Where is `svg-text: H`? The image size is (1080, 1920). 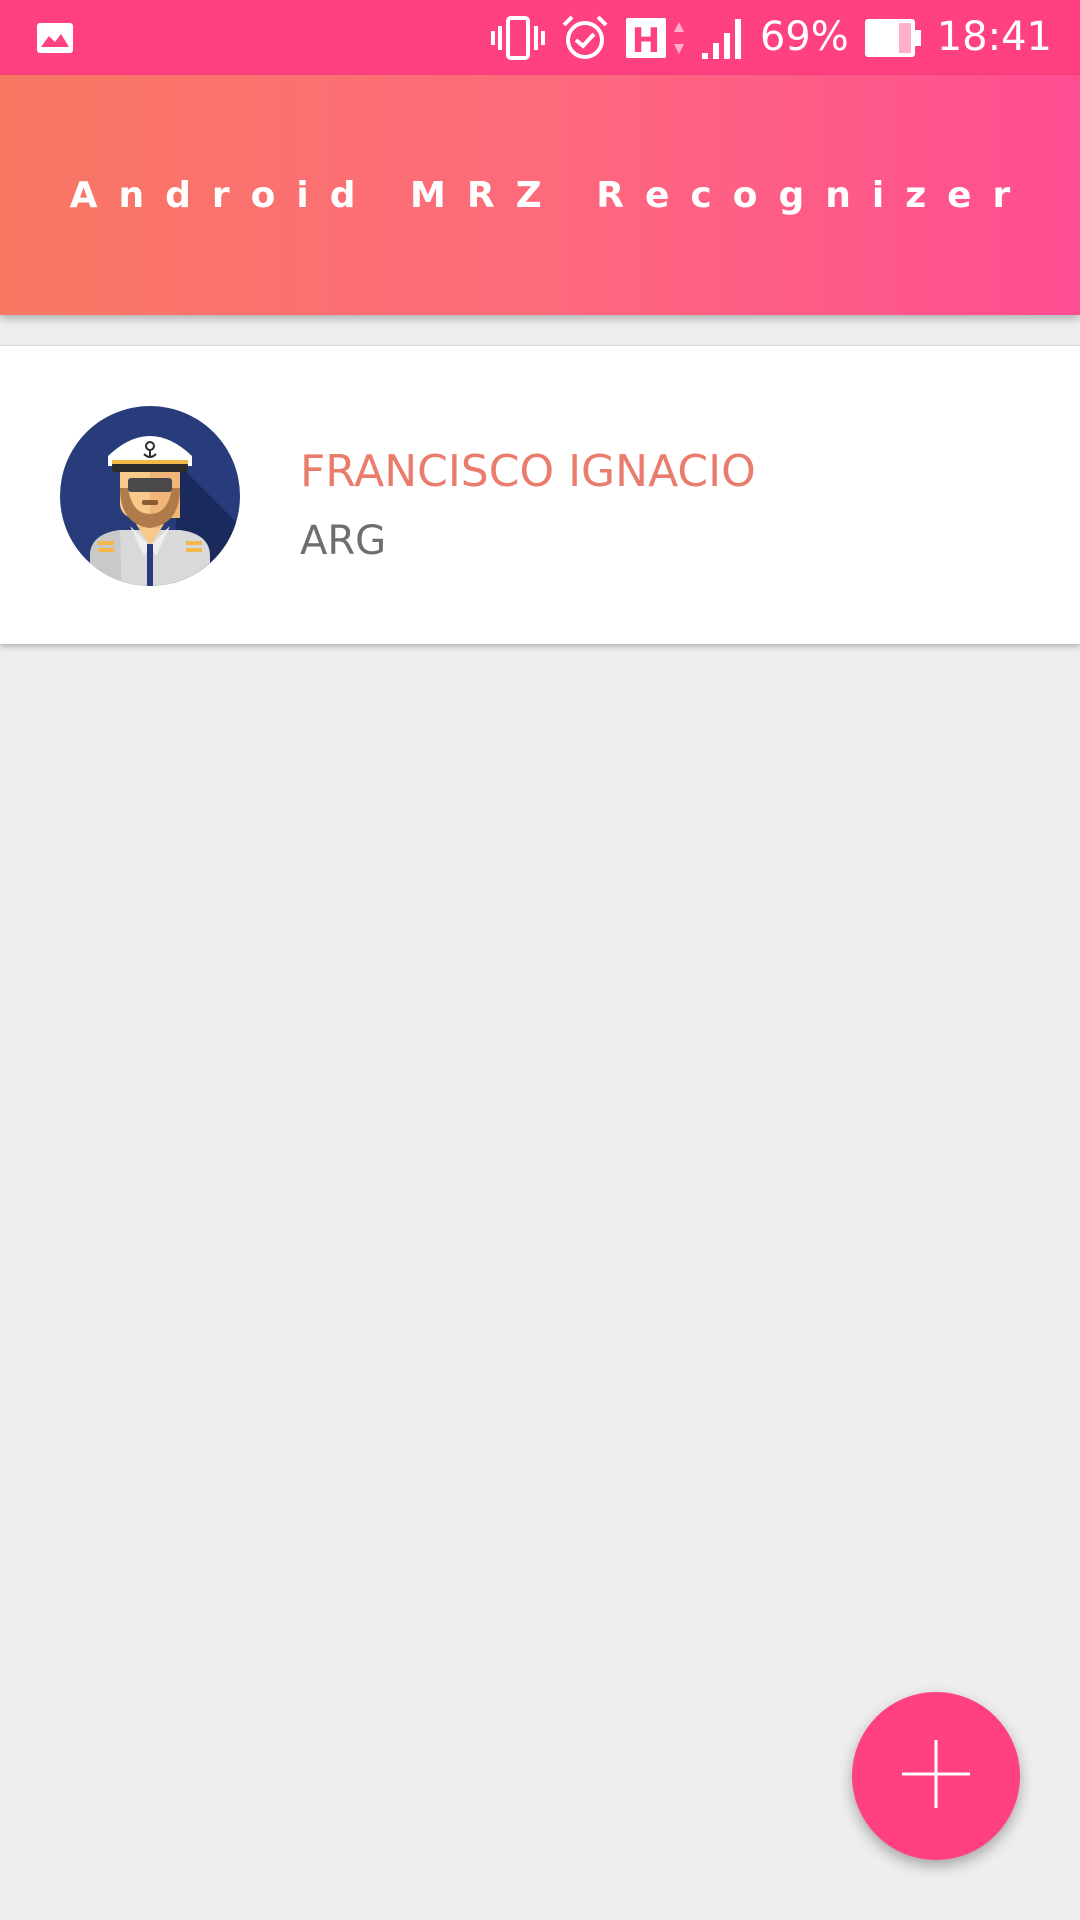
svg-text: H is located at coordinates (646, 41).